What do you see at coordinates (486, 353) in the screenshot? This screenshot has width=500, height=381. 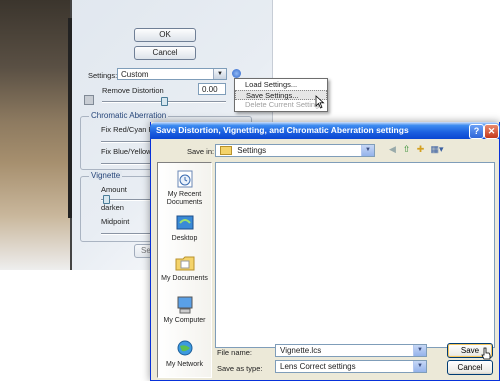 I see `hand-cursor-icon` at bounding box center [486, 353].